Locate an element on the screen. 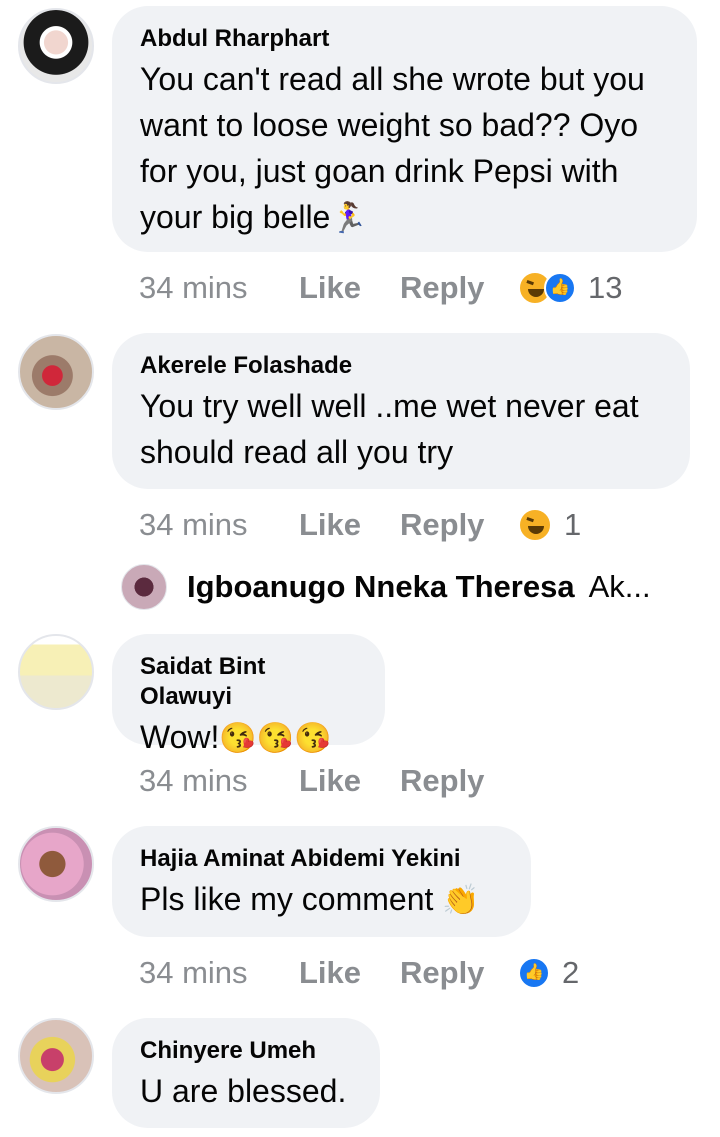  reaction-summary: 👍 13 is located at coordinates (570, 288).